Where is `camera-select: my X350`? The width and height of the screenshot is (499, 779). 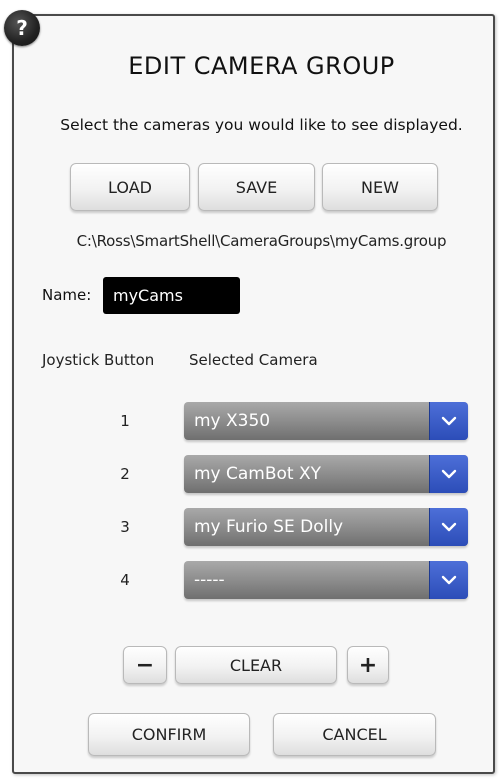
camera-select: my X350 is located at coordinates (326, 421).